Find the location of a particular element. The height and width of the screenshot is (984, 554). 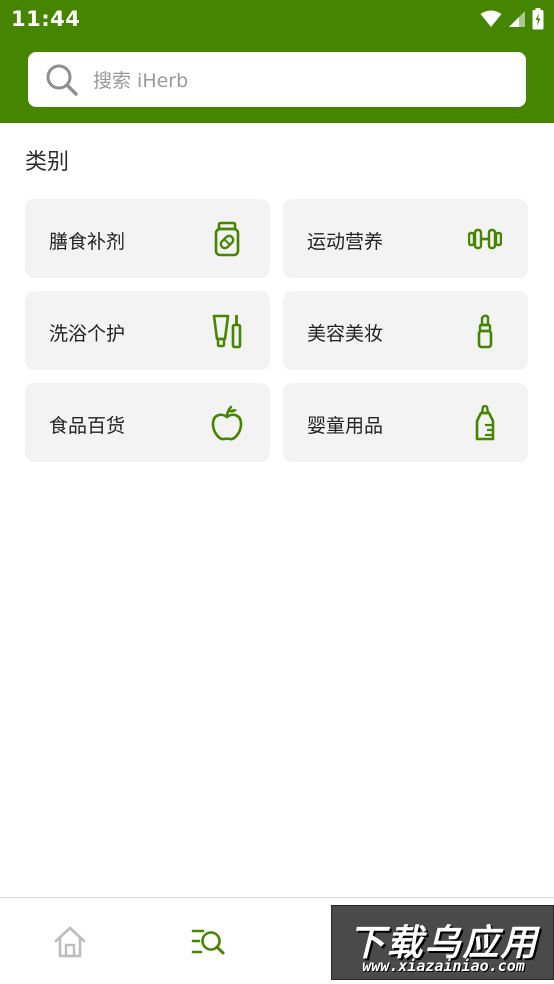

header: 11:44 搜索 iHerb is located at coordinates (277, 61).